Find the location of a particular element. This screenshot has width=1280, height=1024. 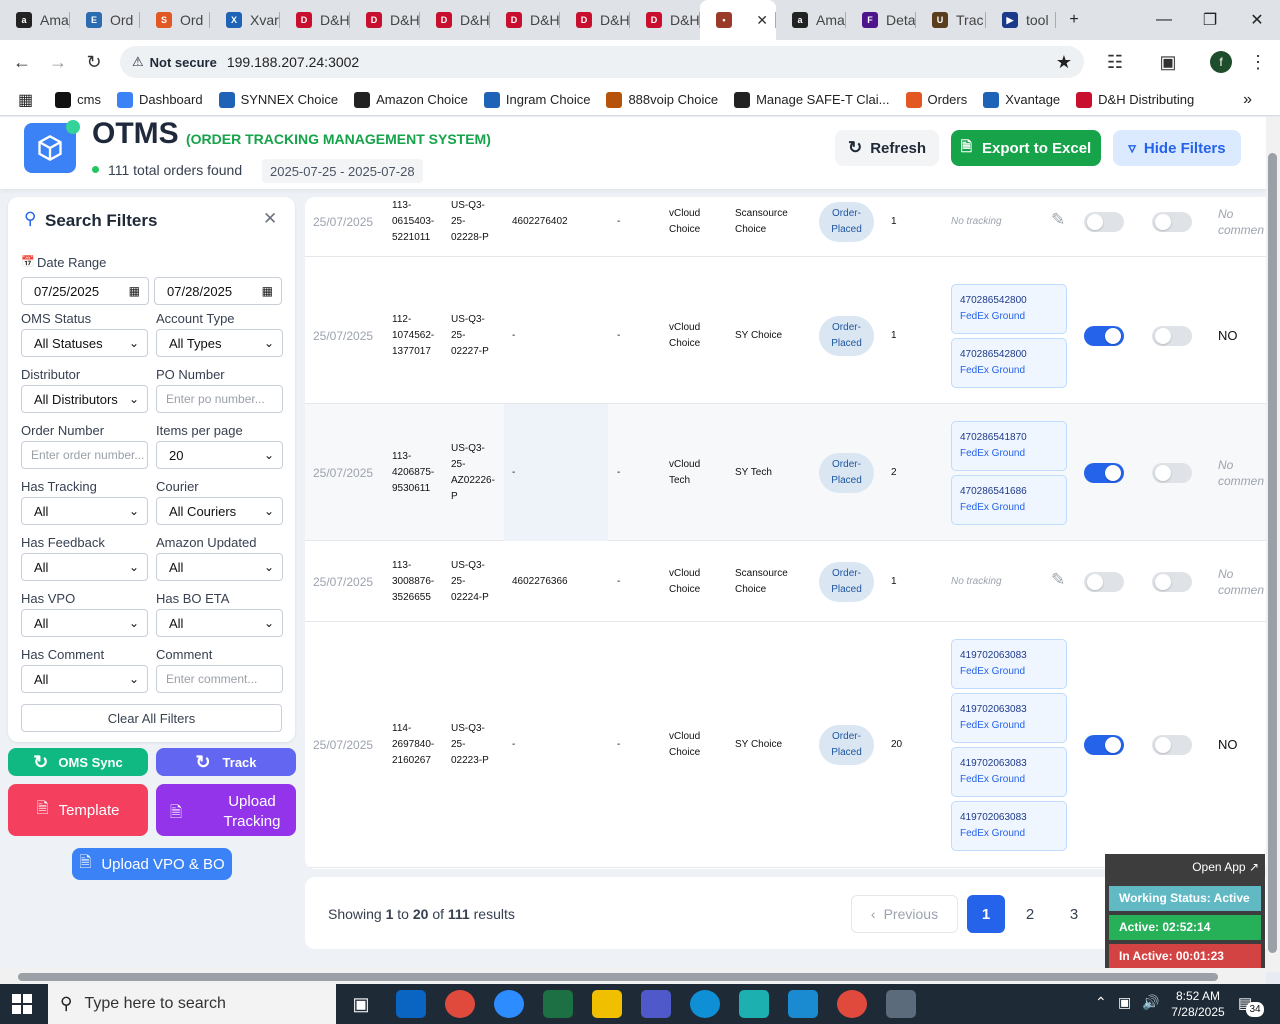

forward-icon: → is located at coordinates (58, 62).